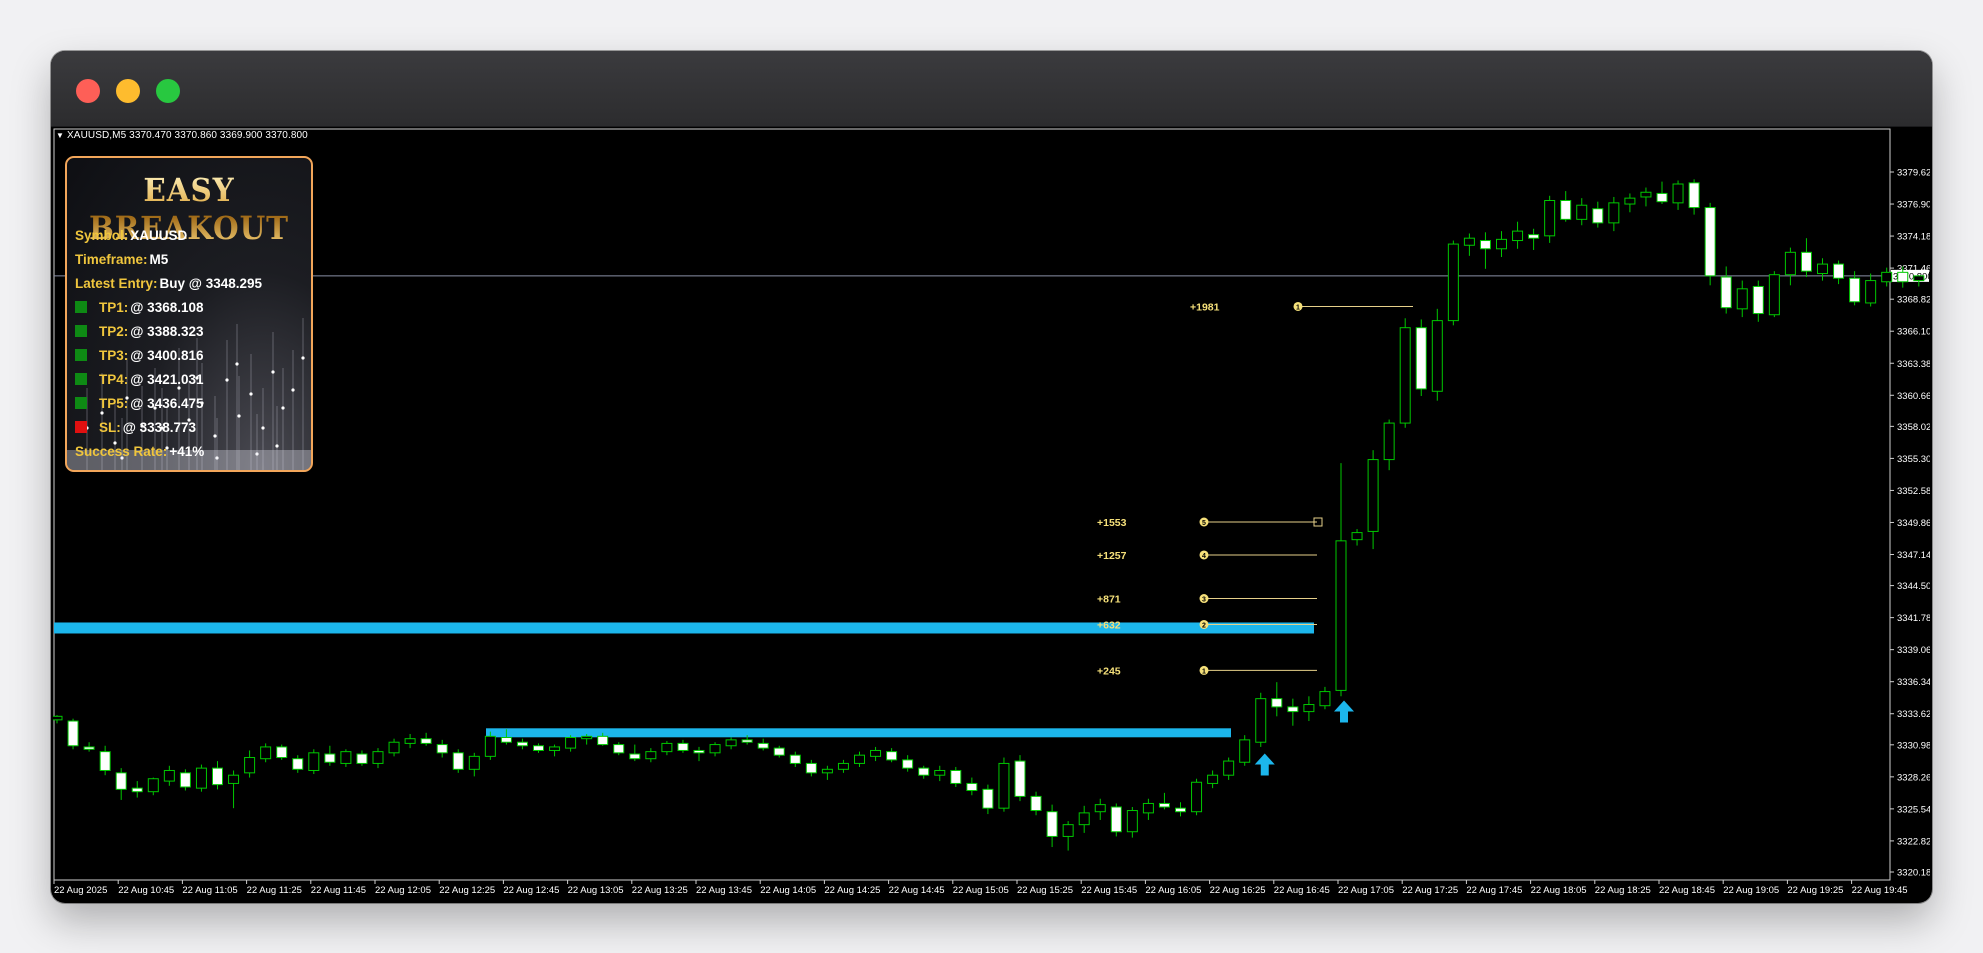  Describe the element at coordinates (1298, 307) in the screenshot. I see `tp-marker-number: 1` at that location.